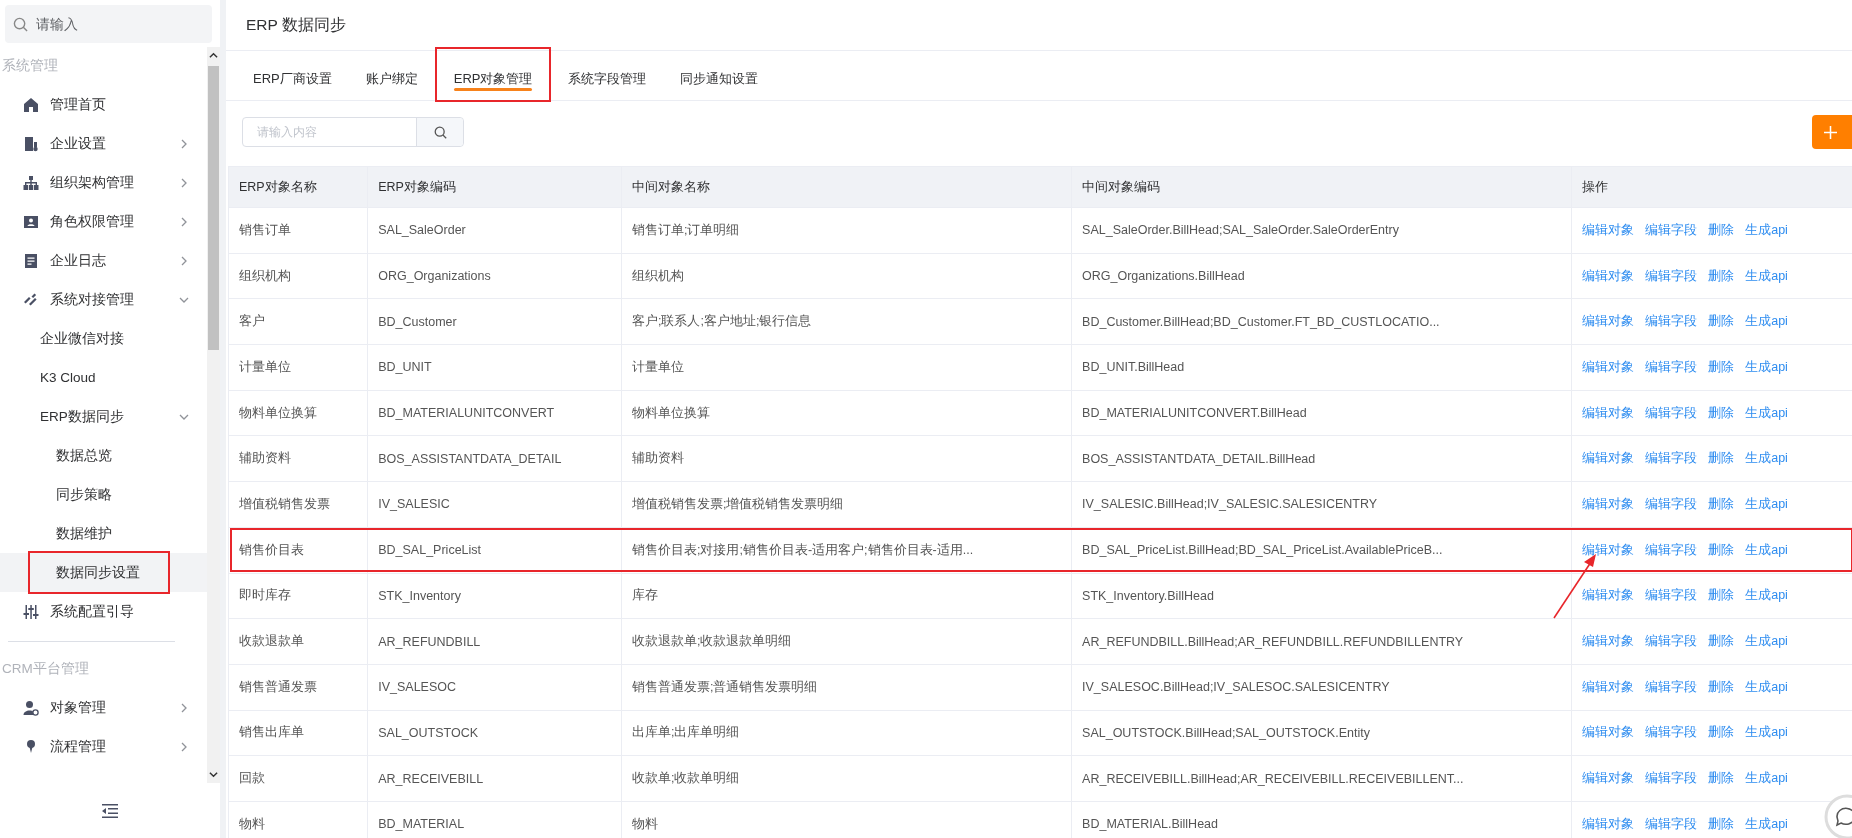 The image size is (1852, 838). What do you see at coordinates (103, 377) in the screenshot?
I see `menu-item: K3 Cloud` at bounding box center [103, 377].